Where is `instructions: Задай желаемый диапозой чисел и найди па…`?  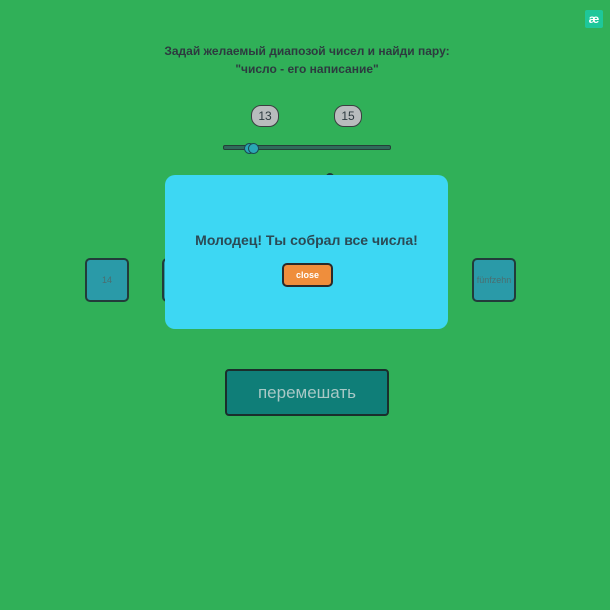
instructions: Задай желаемый диапозой чисел и найди па… is located at coordinates (305, 60).